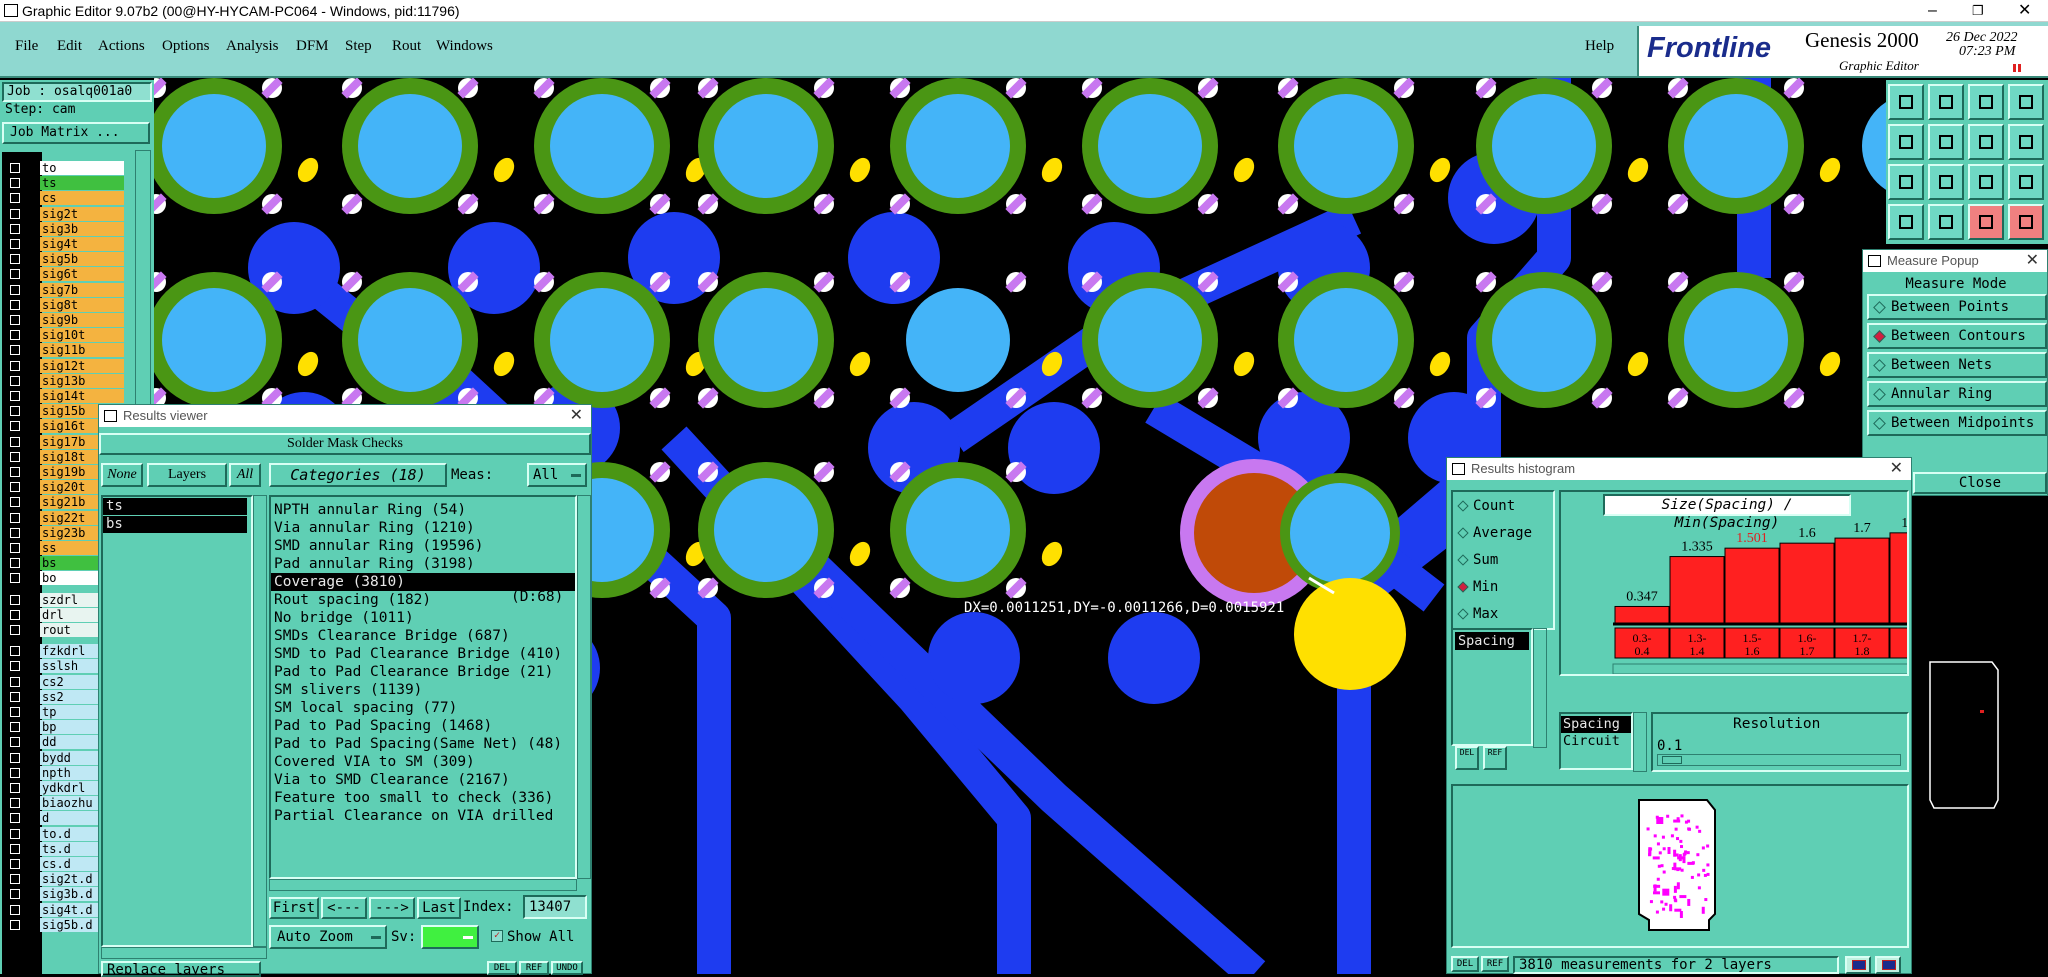 The height and width of the screenshot is (977, 2048). Describe the element at coordinates (1495, 758) in the screenshot. I see `hist-ref-button: REF` at that location.